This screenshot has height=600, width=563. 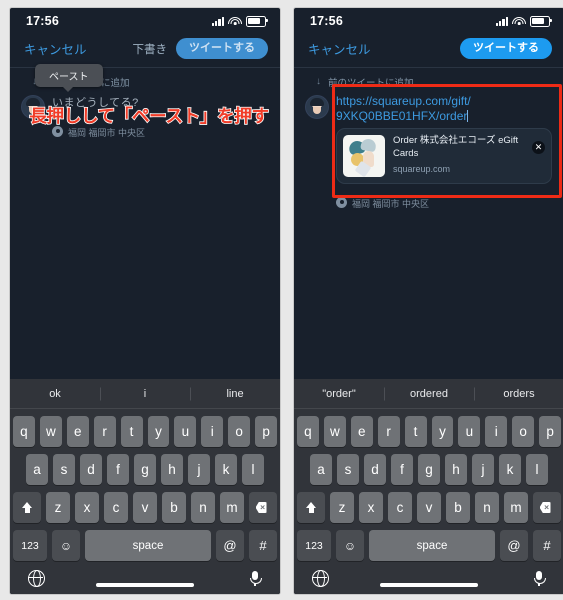 I want to click on battery-icon, so click(x=257, y=21).